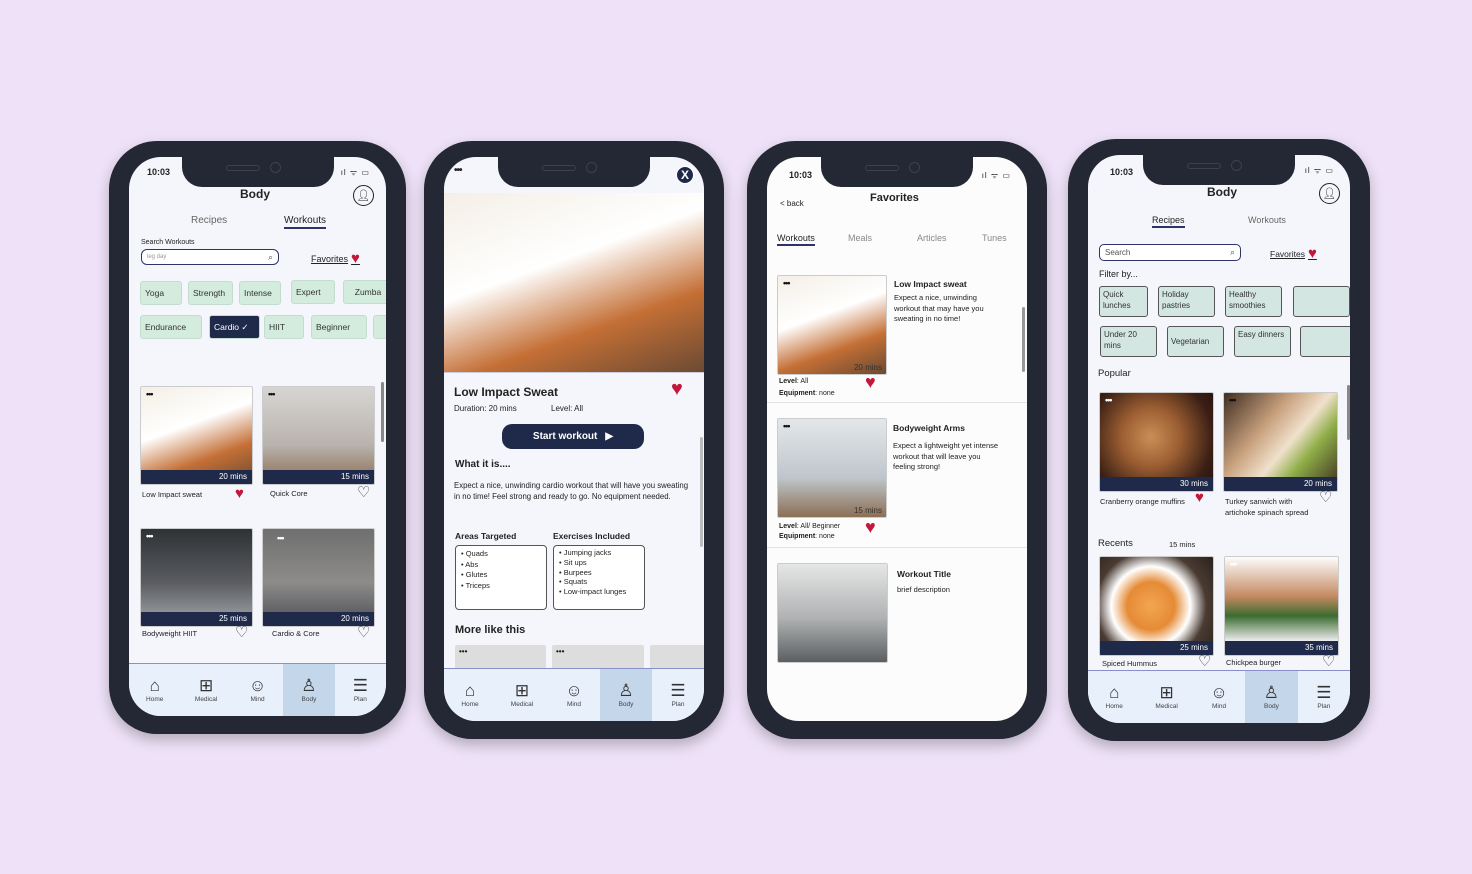 This screenshot has height=874, width=1472. What do you see at coordinates (318, 435) in the screenshot?
I see `workout-card: ••• 15 mins` at bounding box center [318, 435].